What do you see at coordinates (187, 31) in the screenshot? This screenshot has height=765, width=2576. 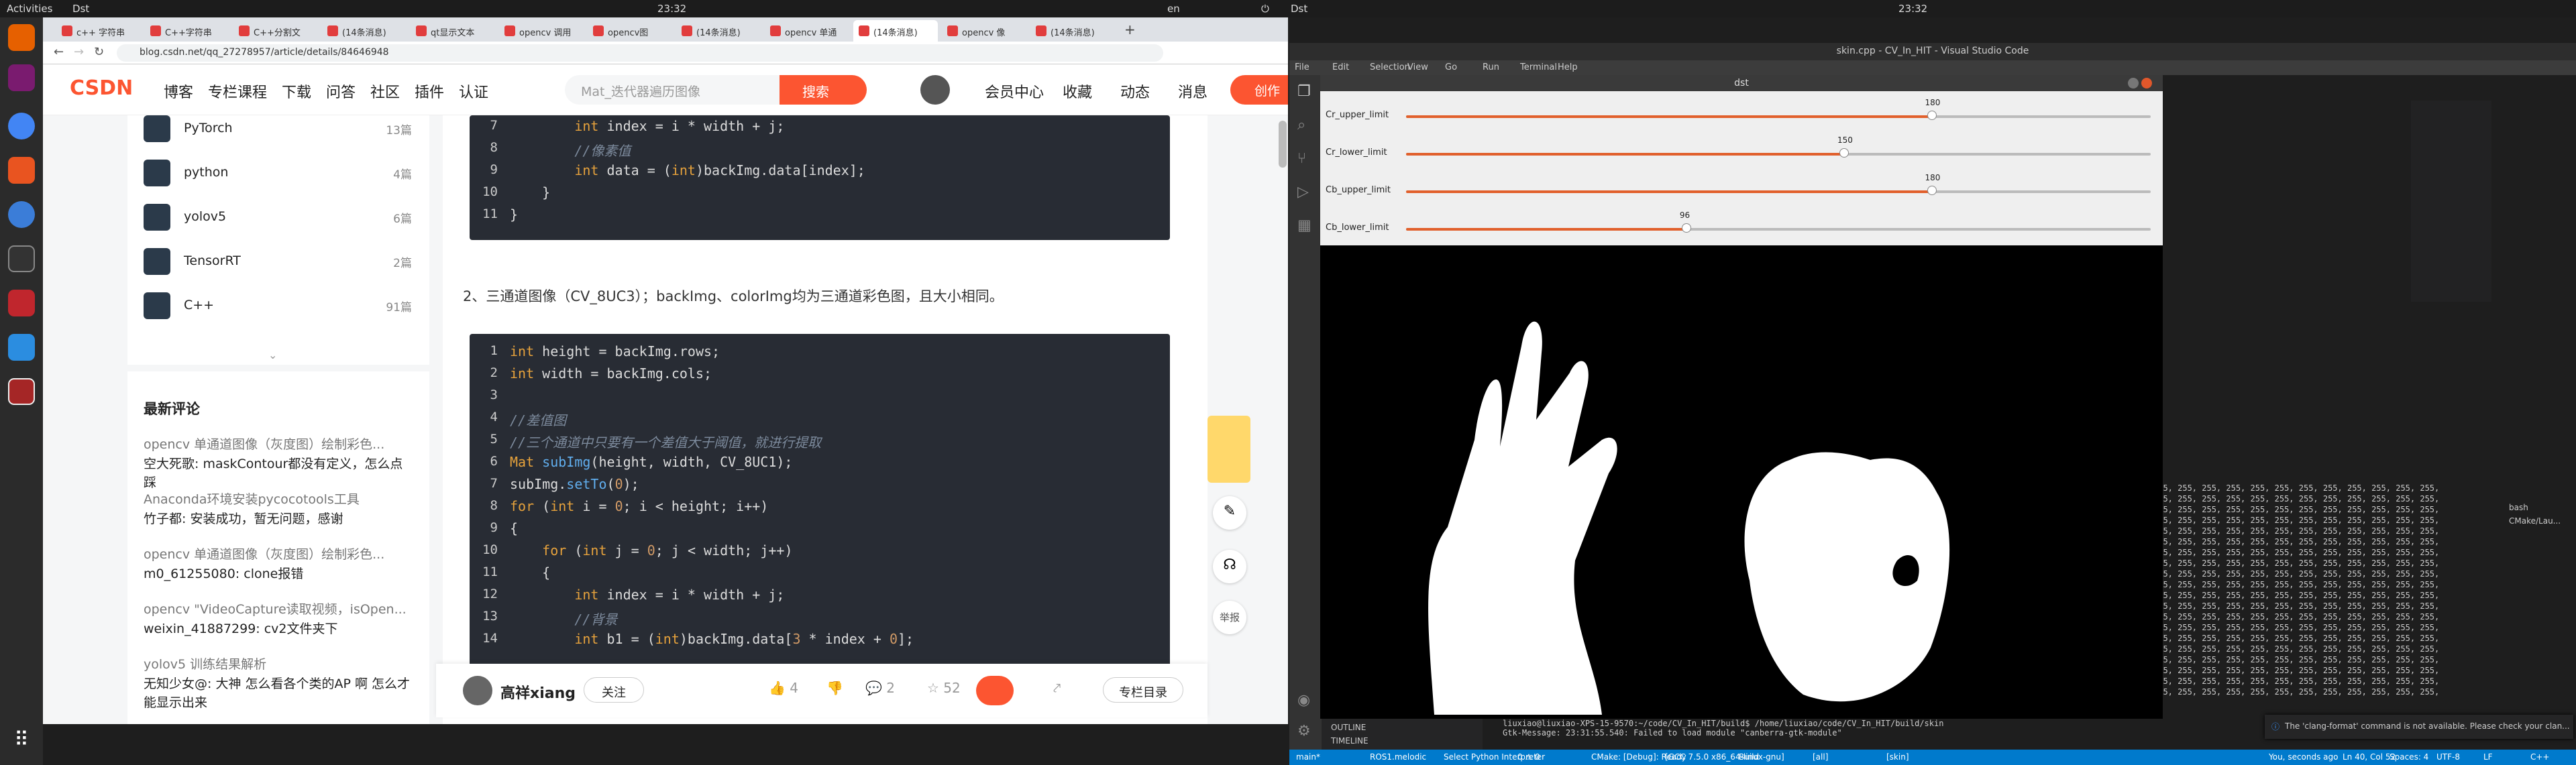 I see `browser-tab: C++字符串` at bounding box center [187, 31].